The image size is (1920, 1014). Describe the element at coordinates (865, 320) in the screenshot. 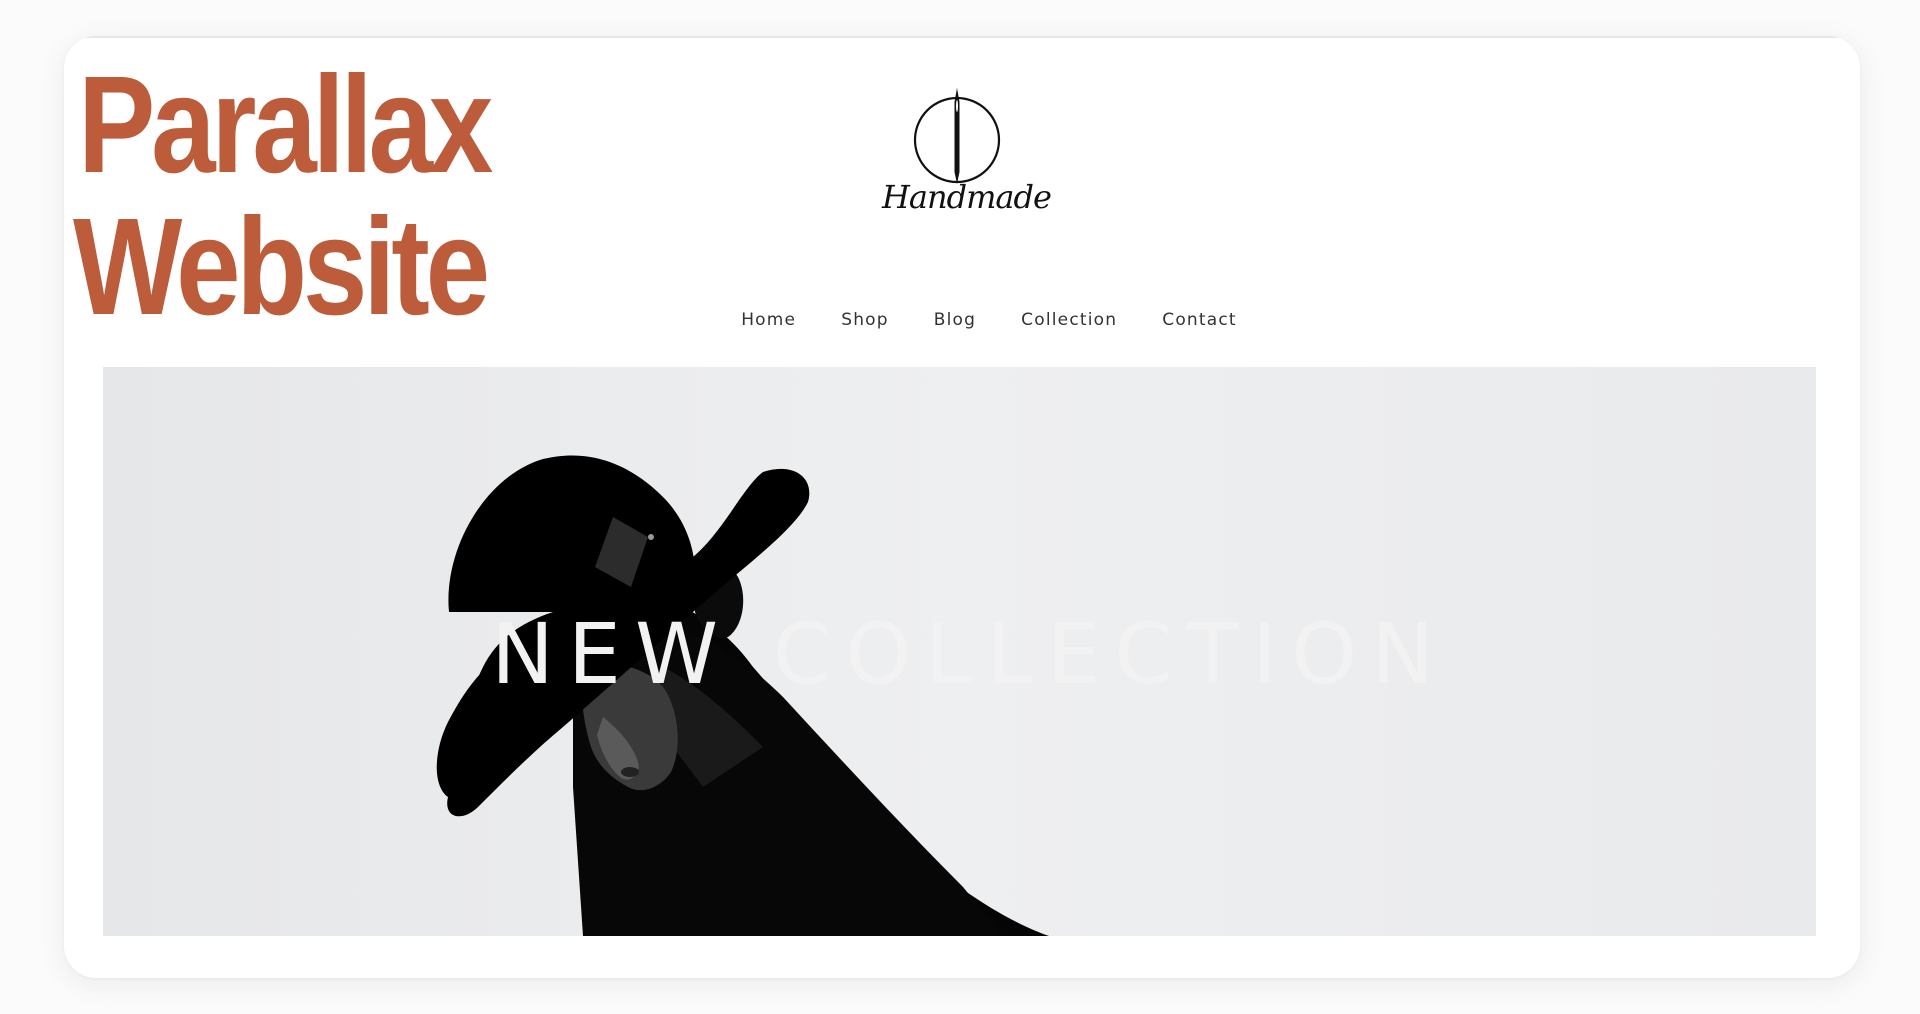

I see `nav-item-shop: Shop` at that location.